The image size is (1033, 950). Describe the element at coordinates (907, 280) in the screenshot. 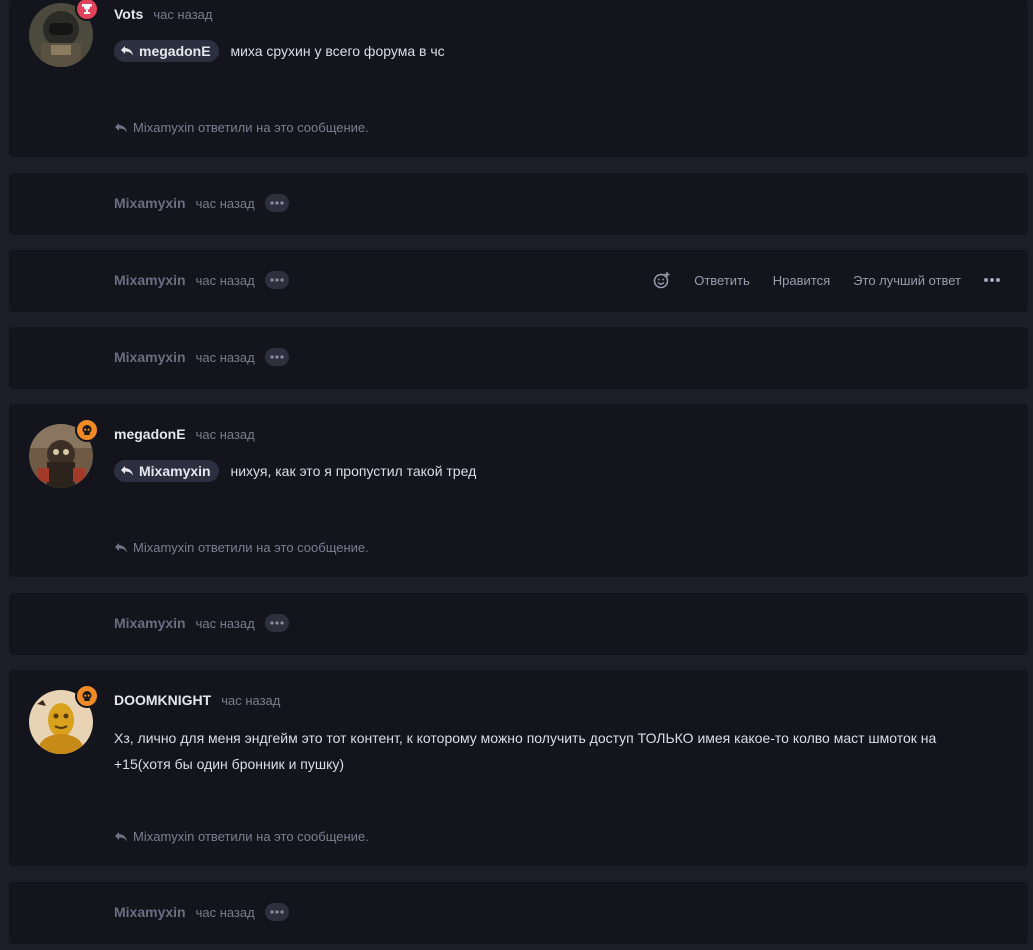

I see `best-answer-button: Это лучший ответ` at that location.